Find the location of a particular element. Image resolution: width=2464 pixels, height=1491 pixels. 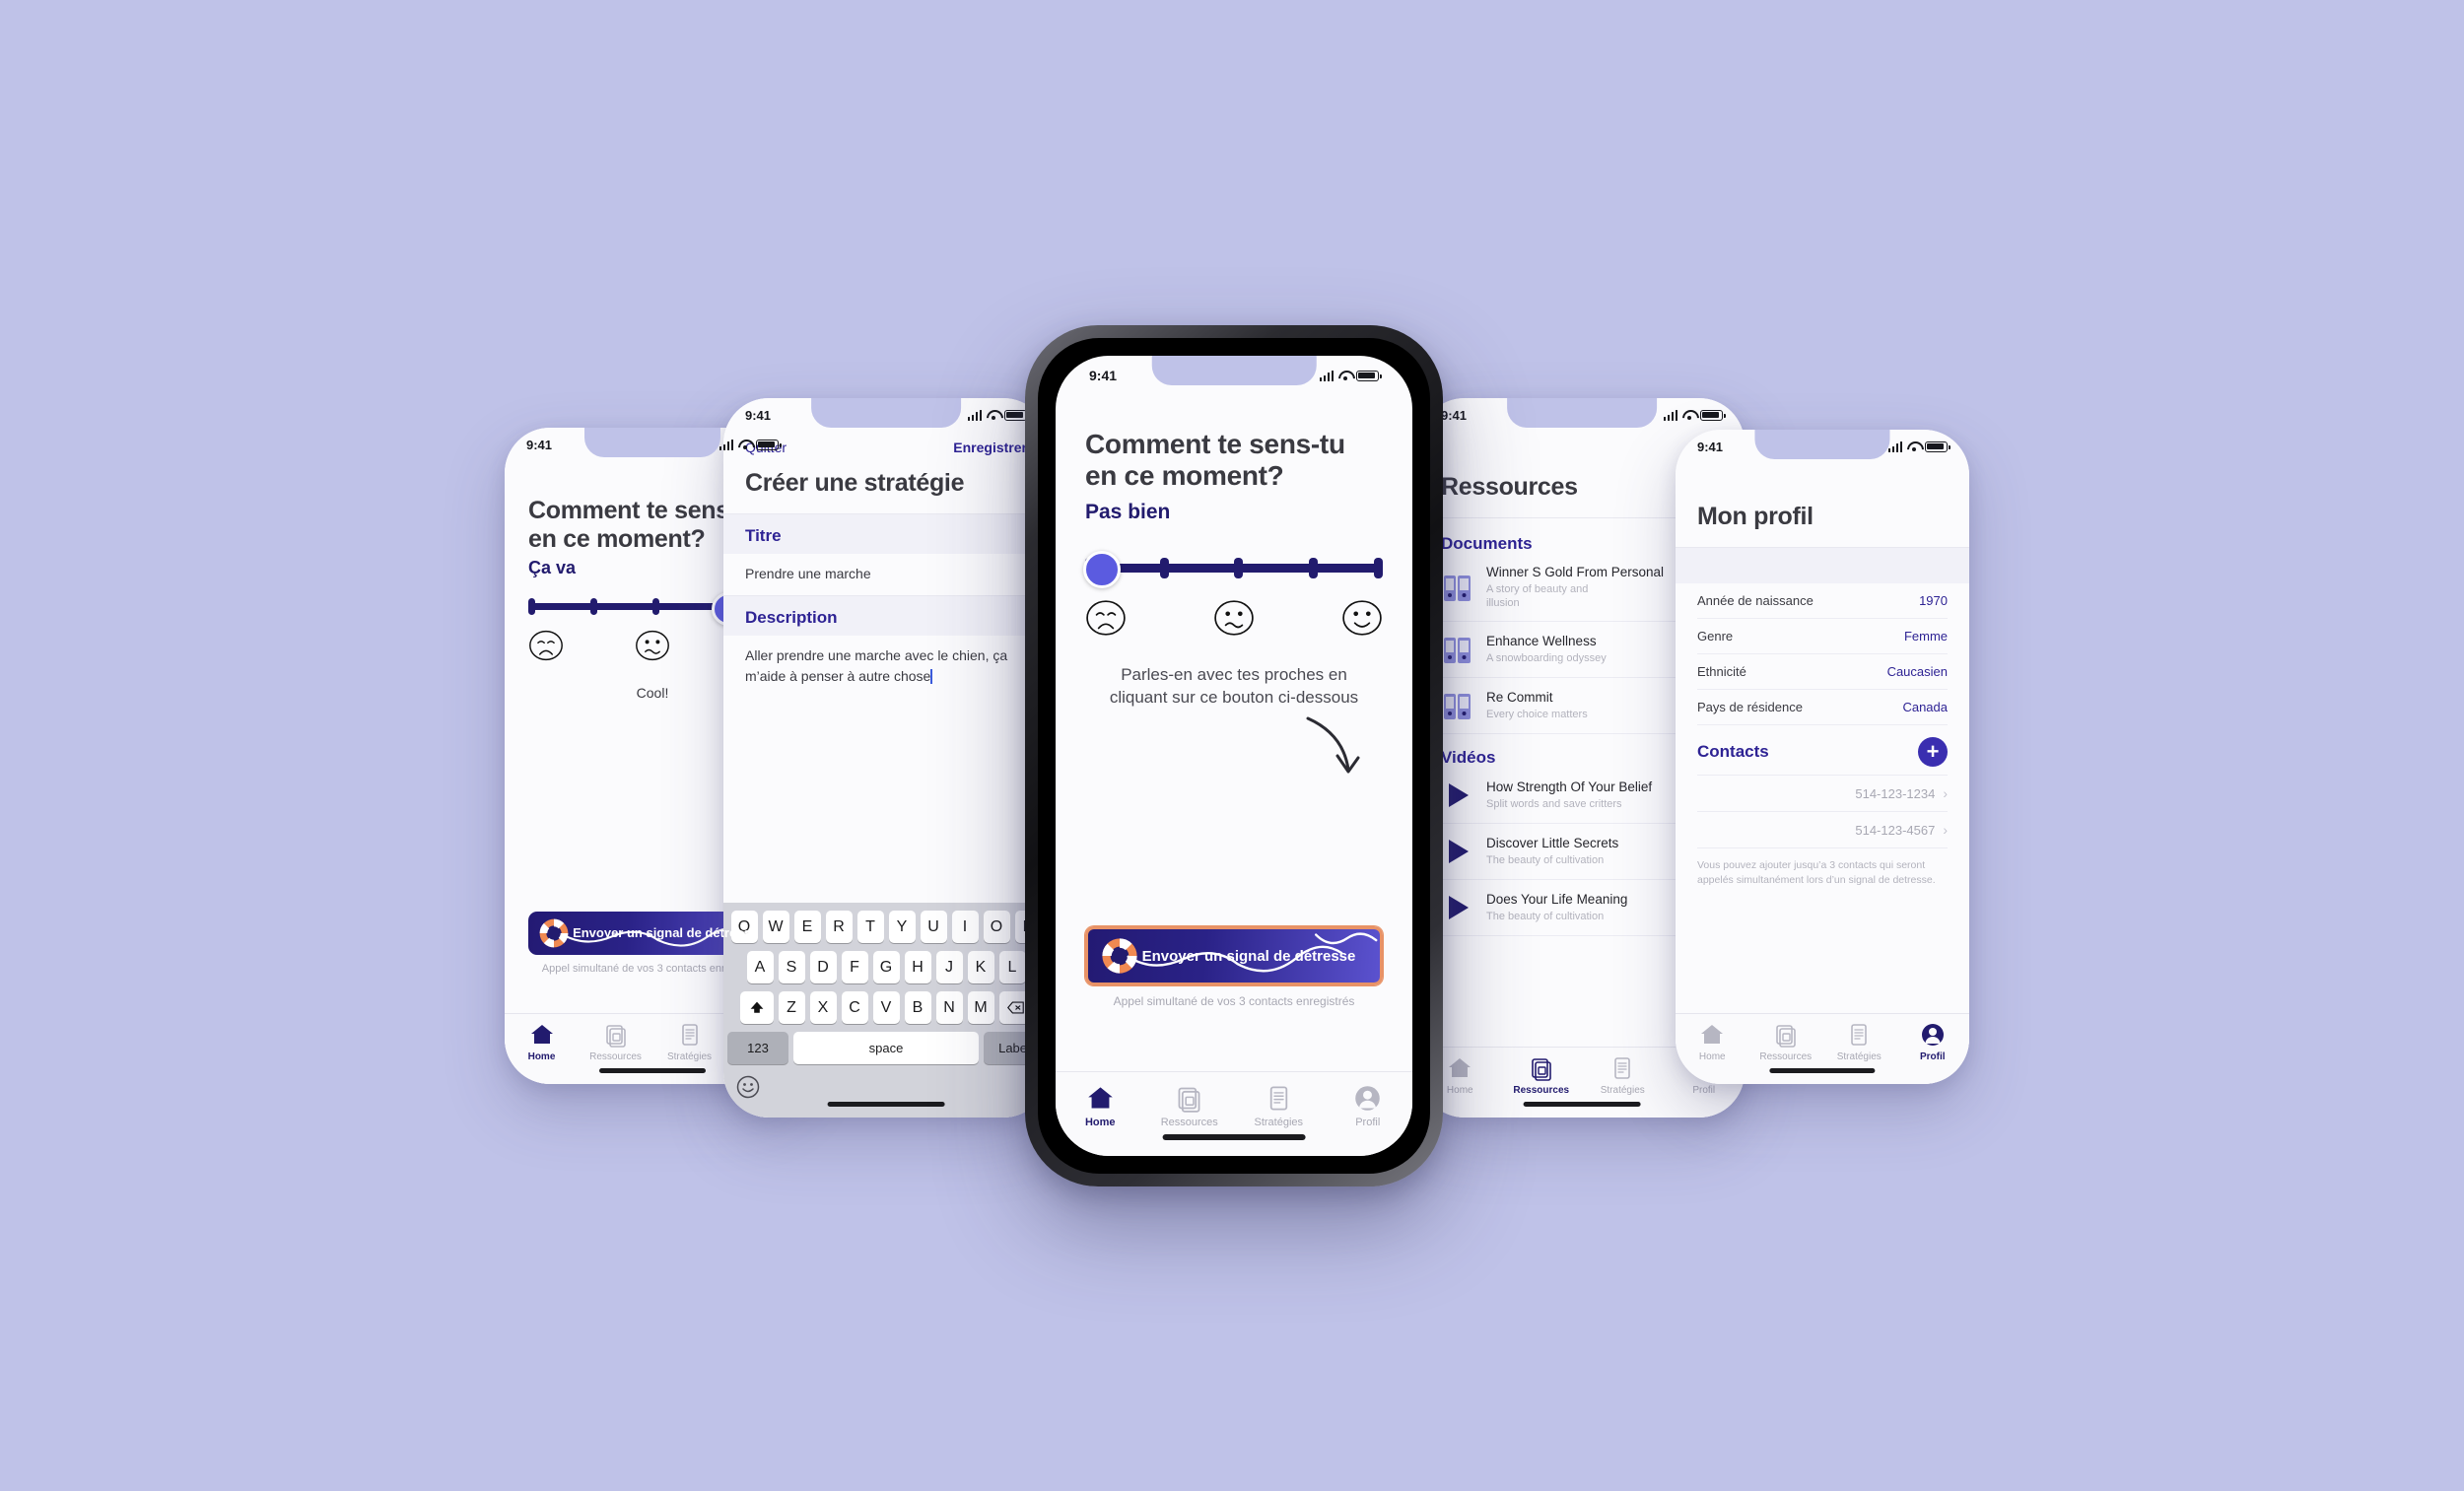

key-a: A is located at coordinates (760, 967).